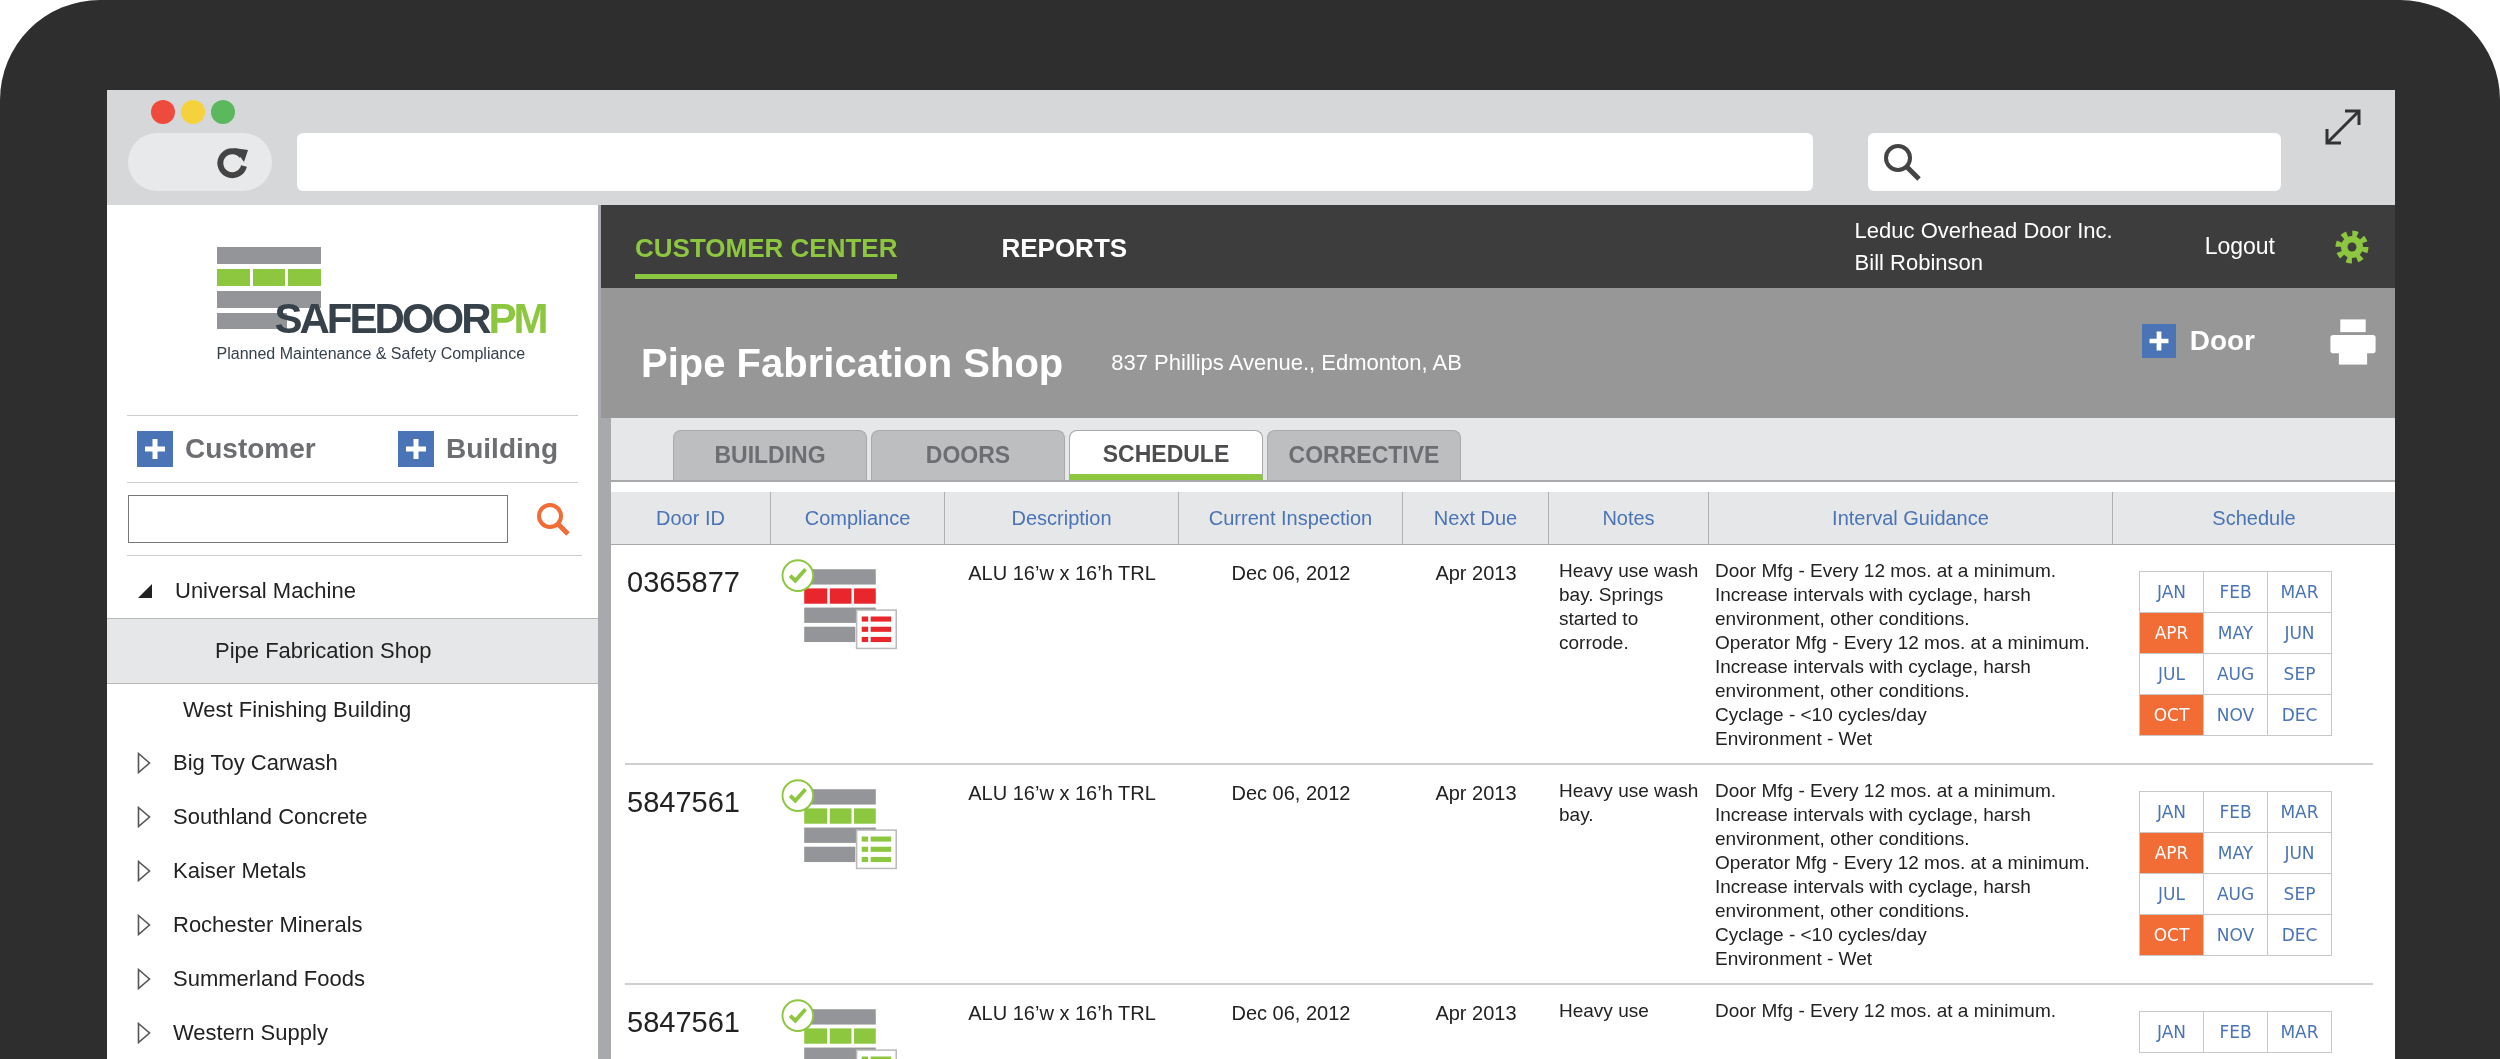 Image resolution: width=2500 pixels, height=1059 pixels. What do you see at coordinates (352, 871) in the screenshot?
I see `tree-item: Kaiser Metals` at bounding box center [352, 871].